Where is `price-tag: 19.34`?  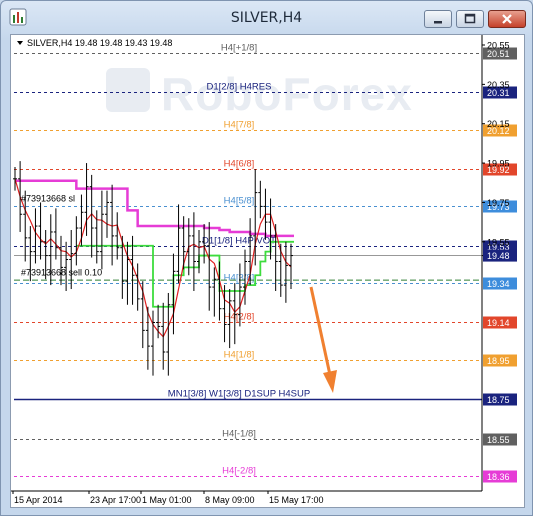
price-tag: 19.34 is located at coordinates (500, 283).